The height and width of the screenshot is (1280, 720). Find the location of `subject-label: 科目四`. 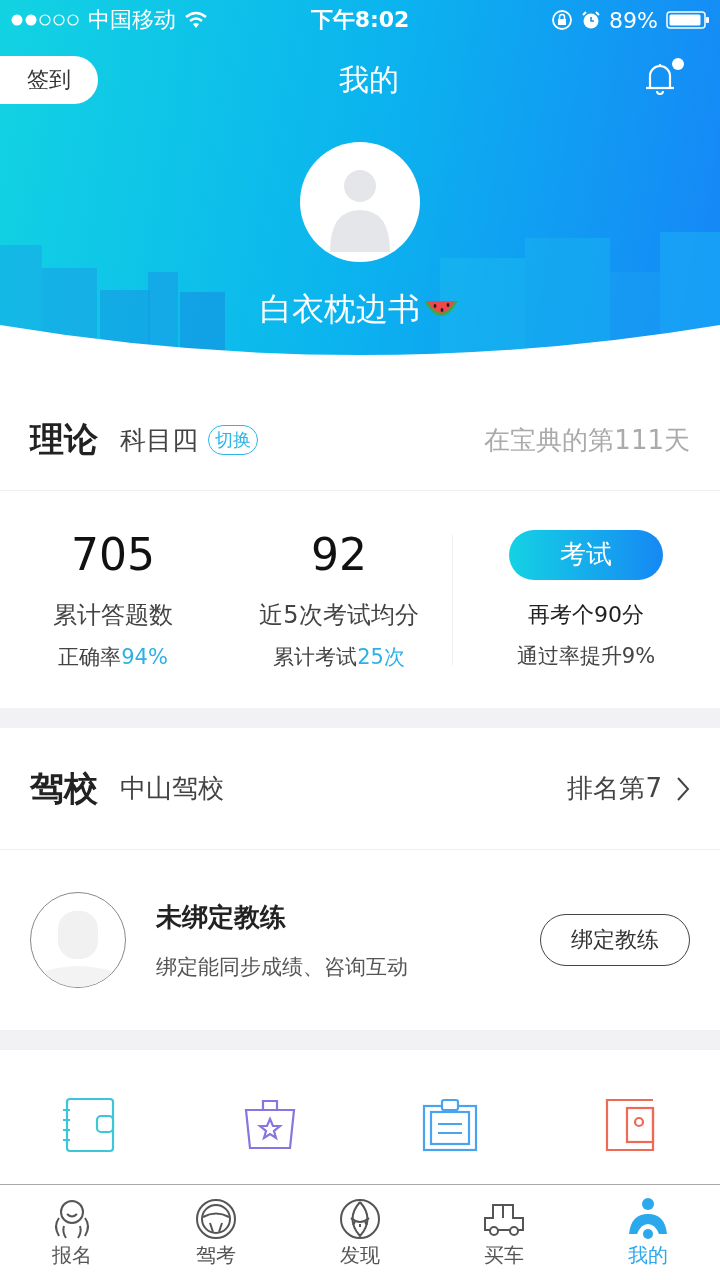

subject-label: 科目四 is located at coordinates (159, 440).